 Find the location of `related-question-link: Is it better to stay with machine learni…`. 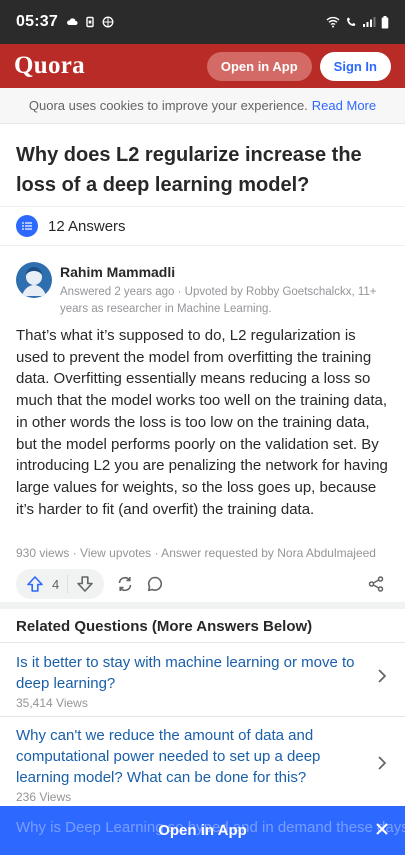

related-question-link: Is it better to stay with machine learni… is located at coordinates (186, 673).